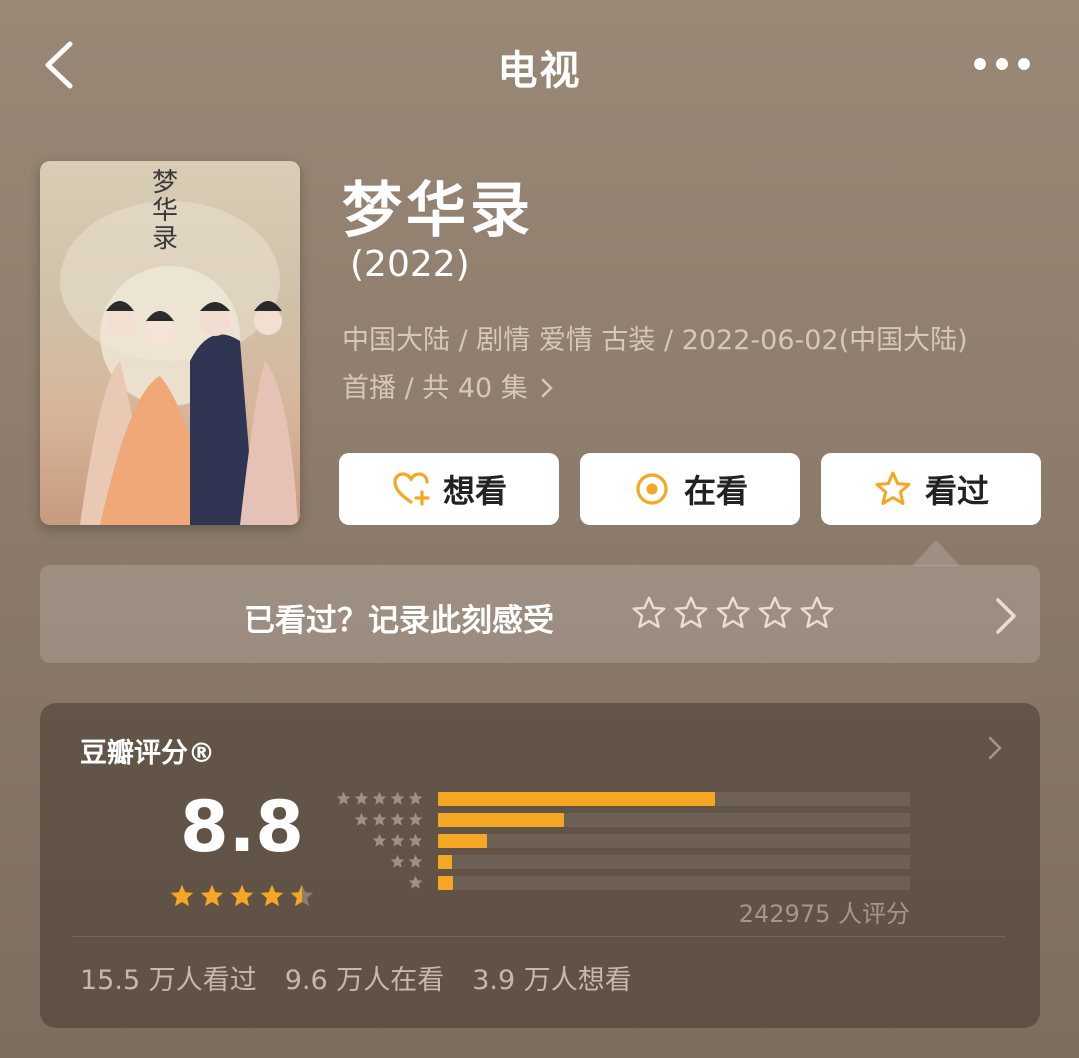 The image size is (1079, 1058). I want to click on half-star-icon, so click(302, 895).